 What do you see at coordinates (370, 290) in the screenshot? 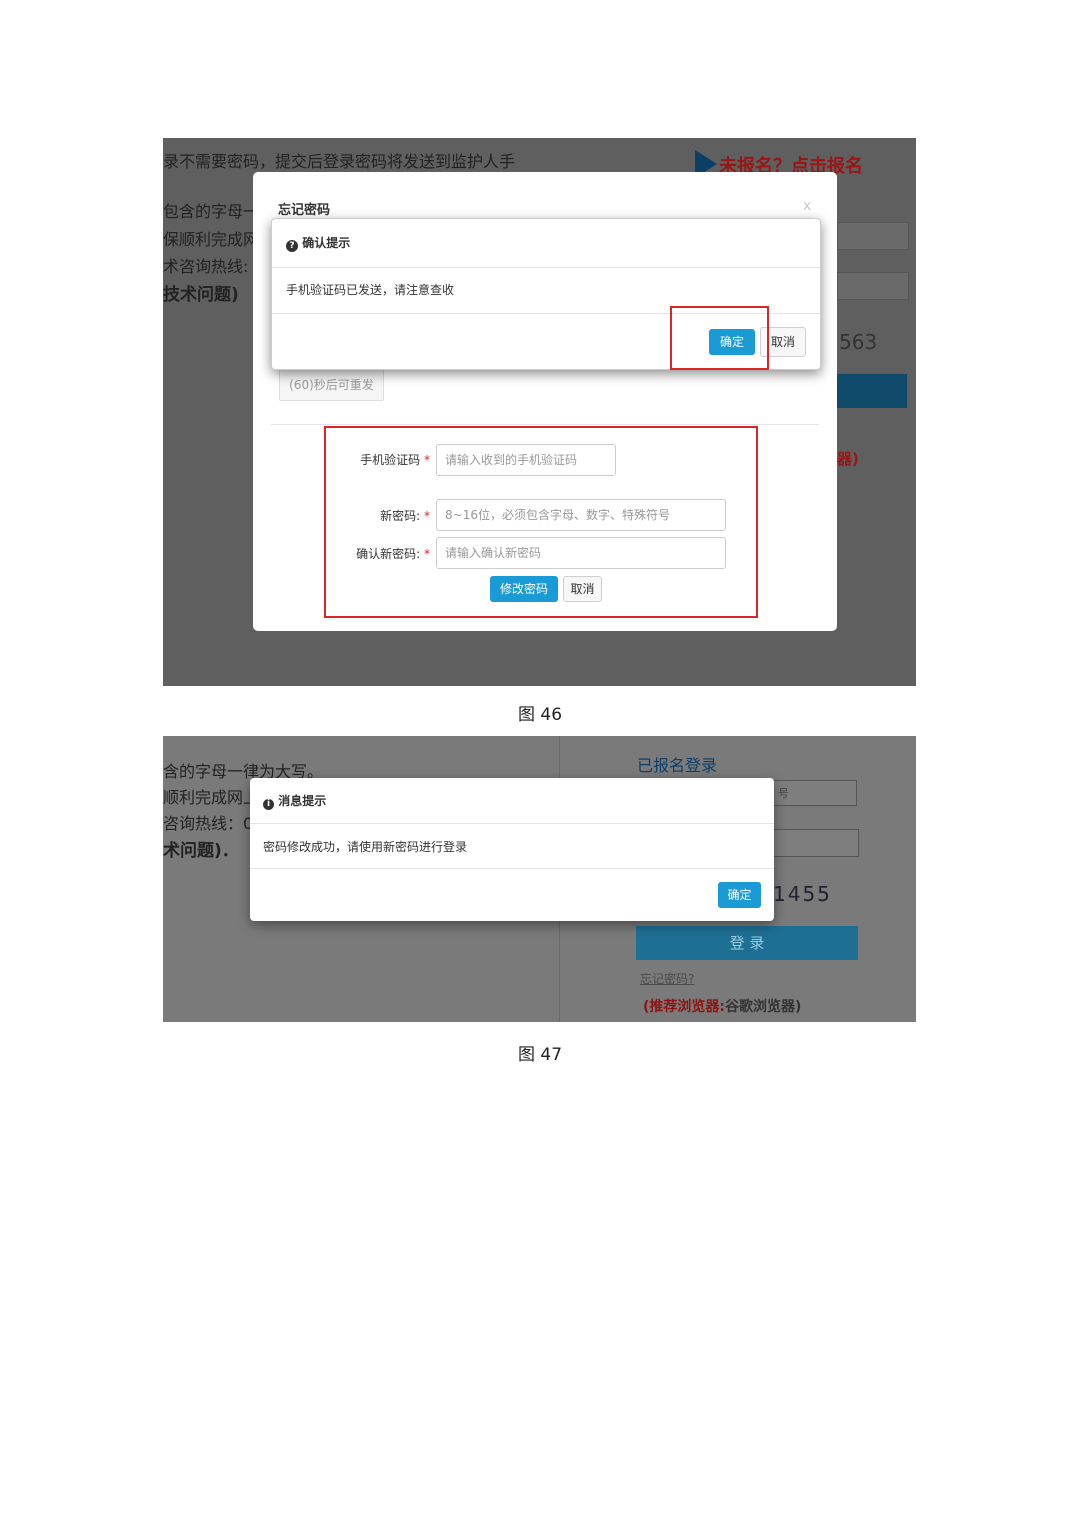
I see `dialog-message: 手机验证码已发送，请注意查收` at bounding box center [370, 290].